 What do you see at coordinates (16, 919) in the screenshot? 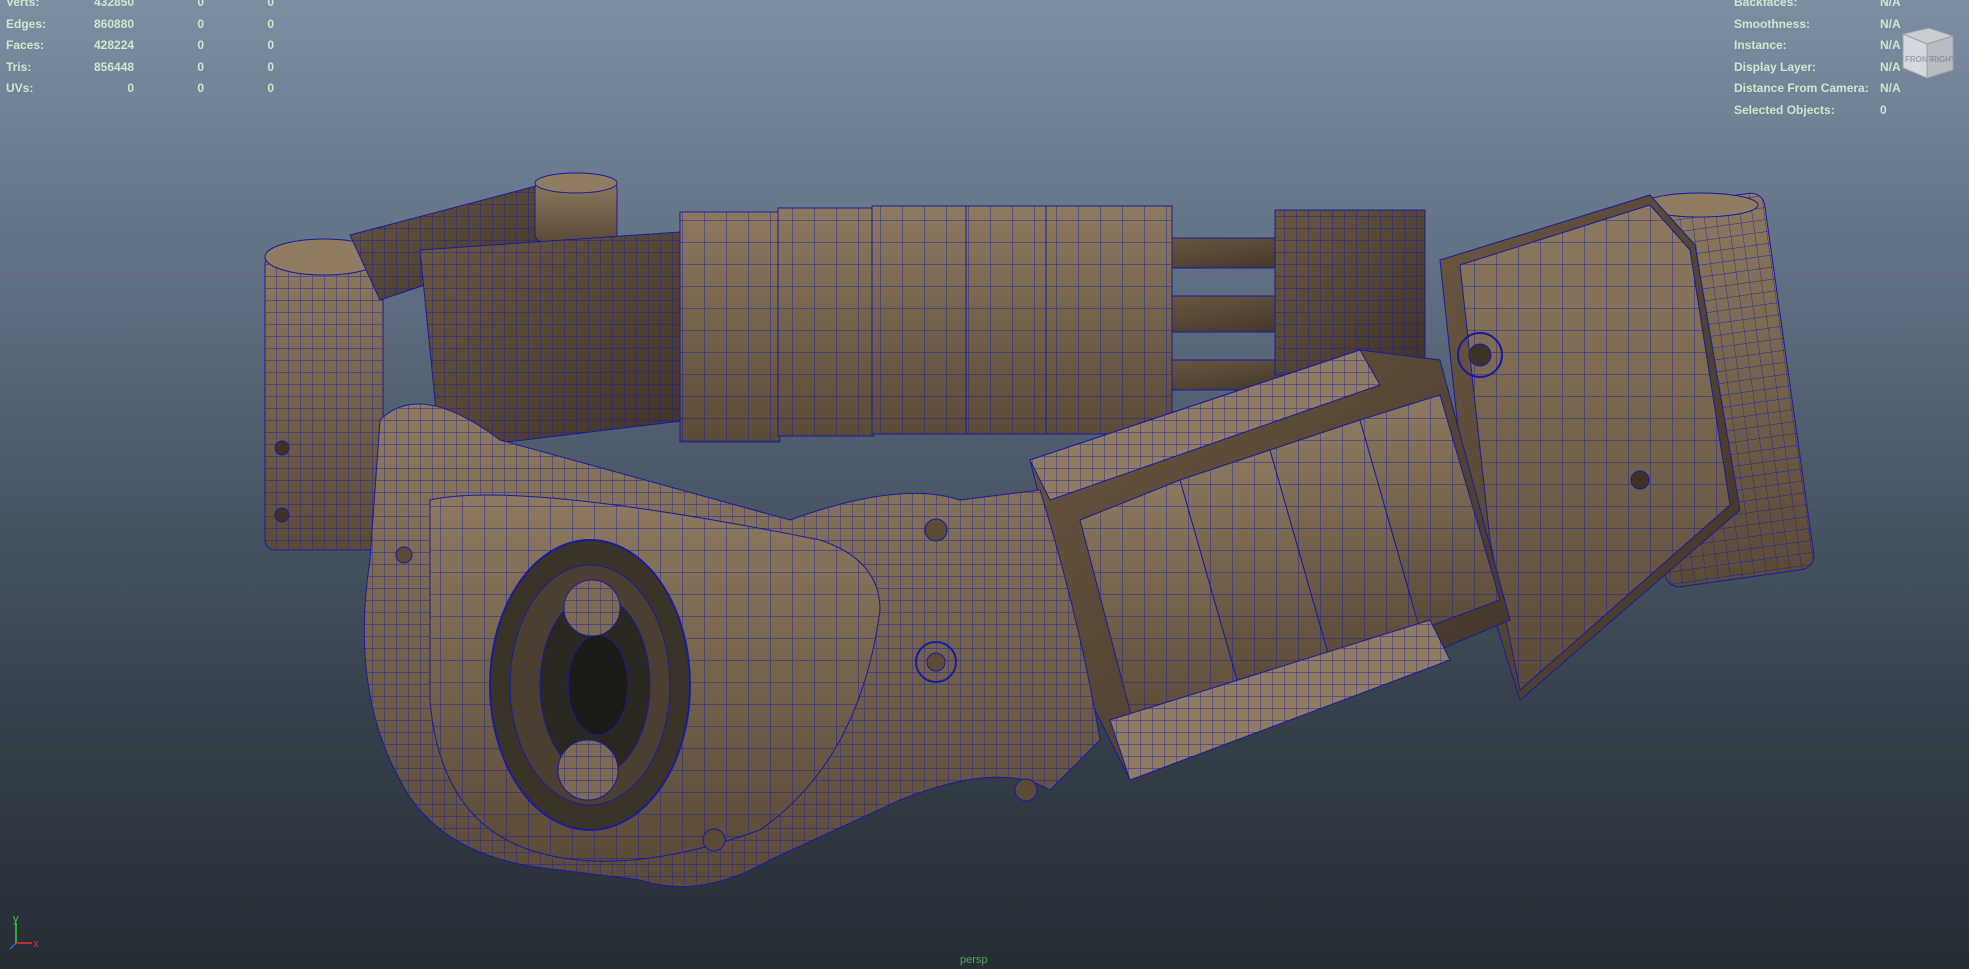
I see `axis-y-label: y` at bounding box center [16, 919].